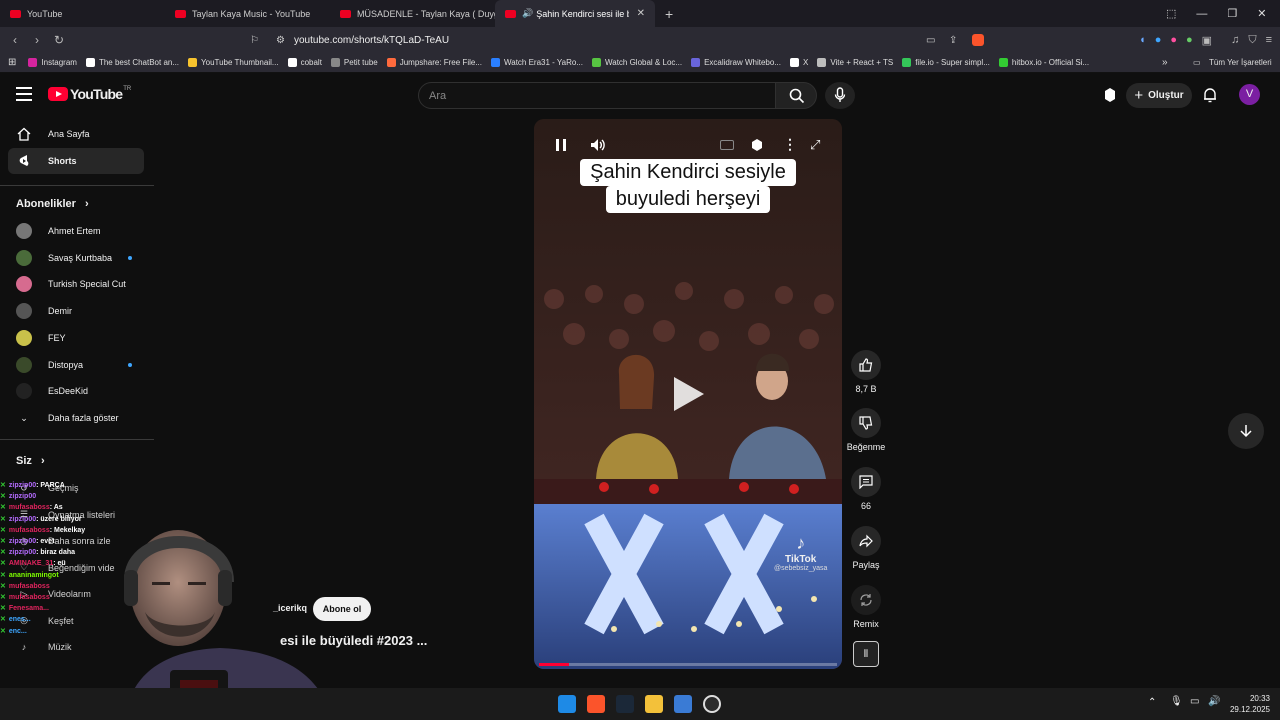 This screenshot has width=1280, height=720. I want to click on tray-volume-icon: 🔊, so click(1214, 701).